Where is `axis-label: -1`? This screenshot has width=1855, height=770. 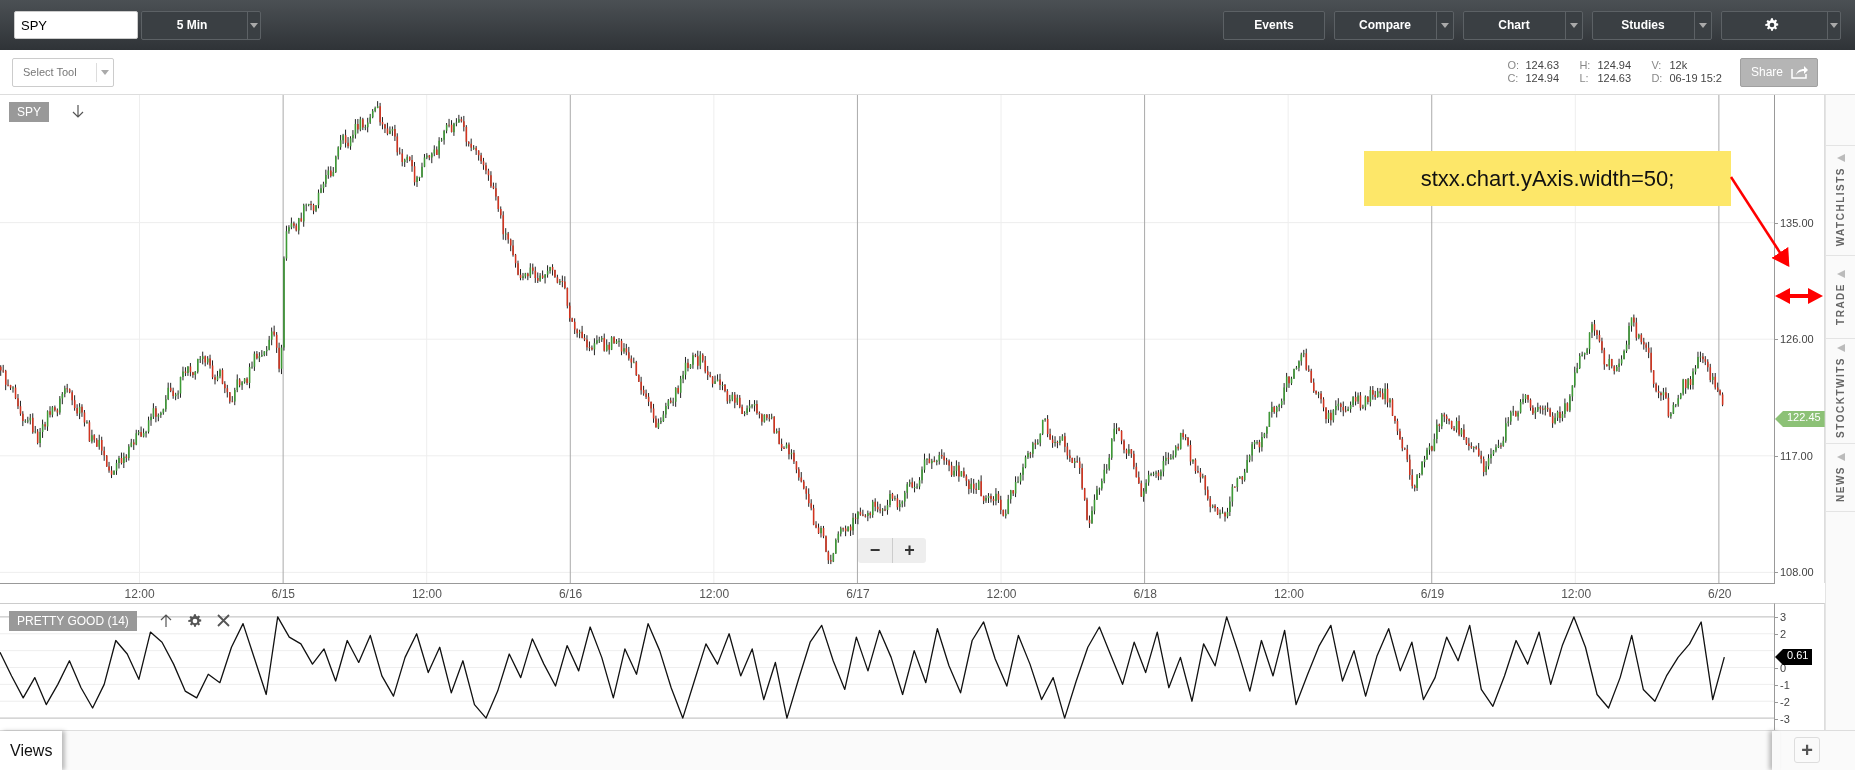
axis-label: -1 is located at coordinates (1785, 685).